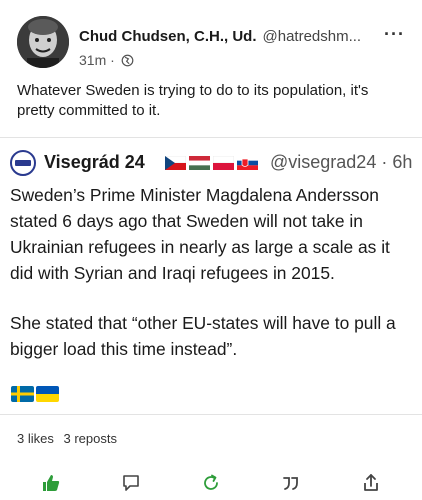 The width and height of the screenshot is (422, 500). I want to click on share-button, so click(371, 483).